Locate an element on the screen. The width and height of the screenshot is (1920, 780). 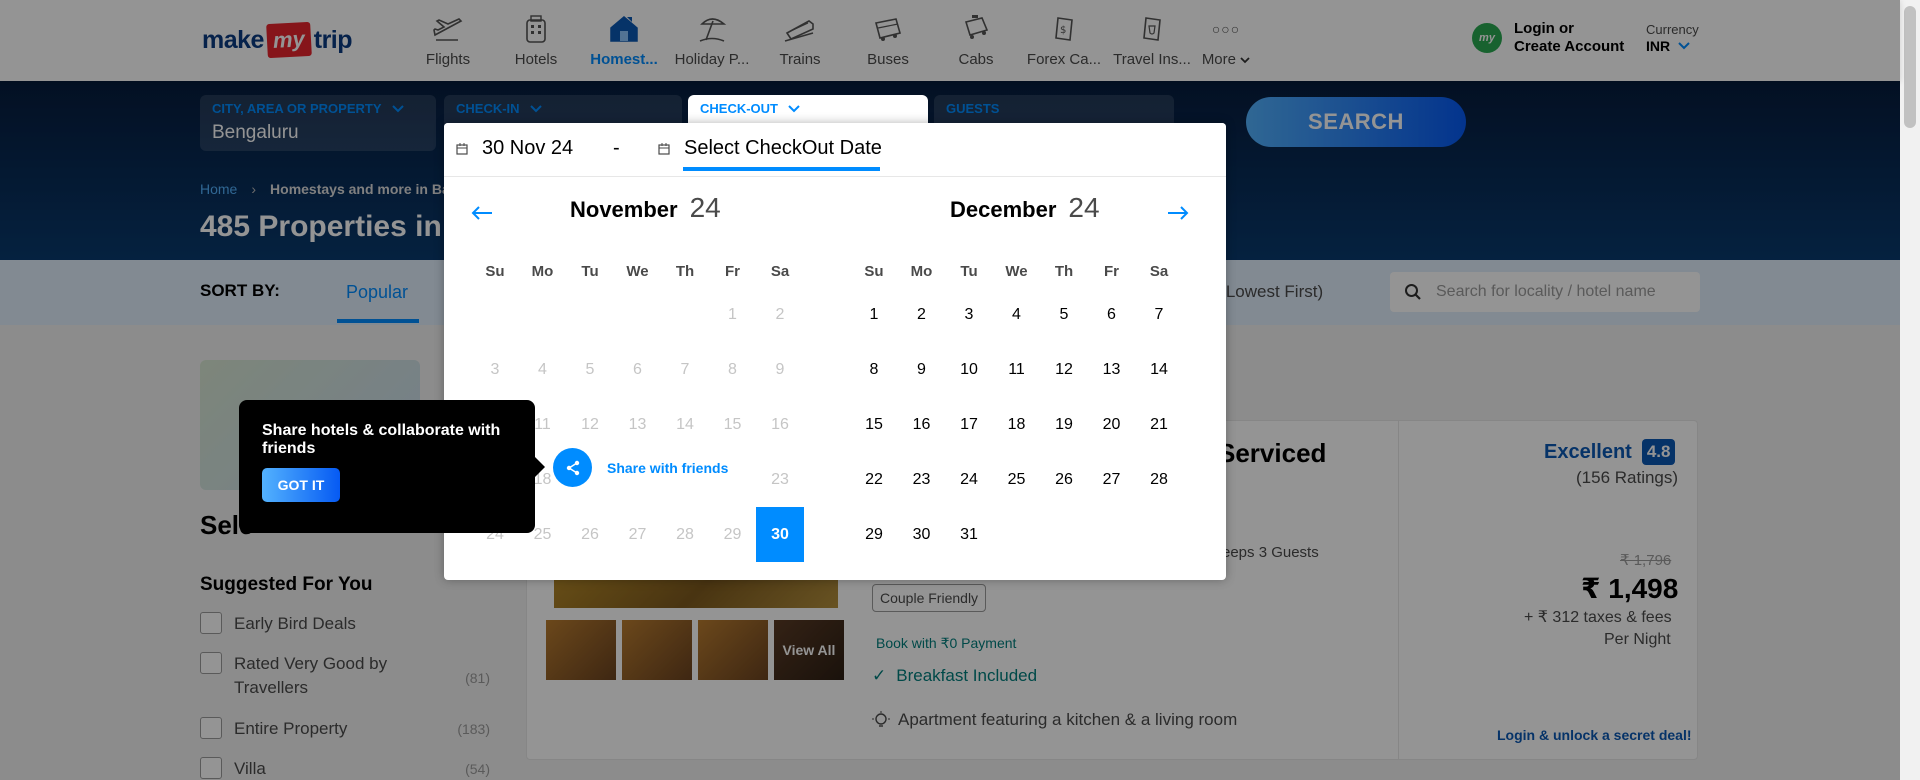
calendar-day: 20 is located at coordinates (1112, 424).